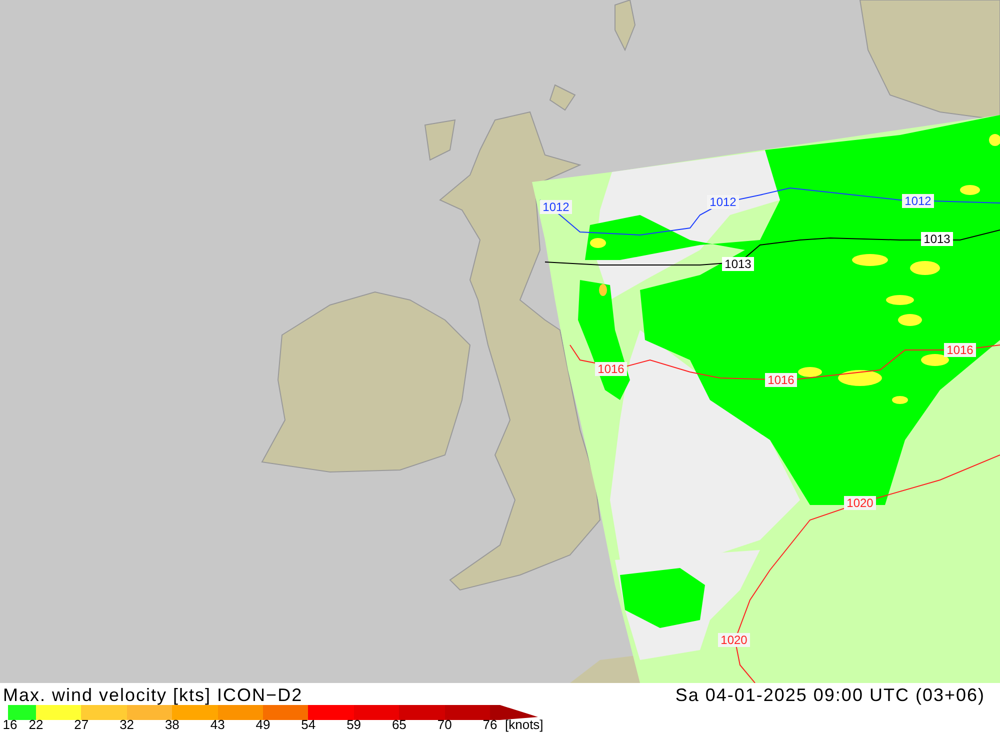 This screenshot has height=733, width=1000. I want to click on legend-tick: 27, so click(81, 725).